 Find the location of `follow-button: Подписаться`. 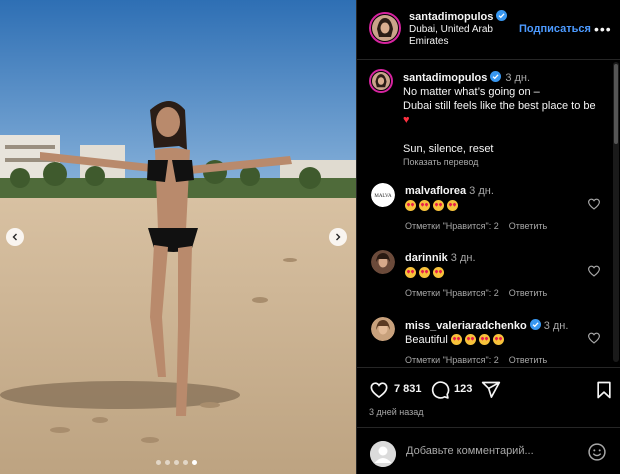

follow-button: Подписаться is located at coordinates (555, 29).